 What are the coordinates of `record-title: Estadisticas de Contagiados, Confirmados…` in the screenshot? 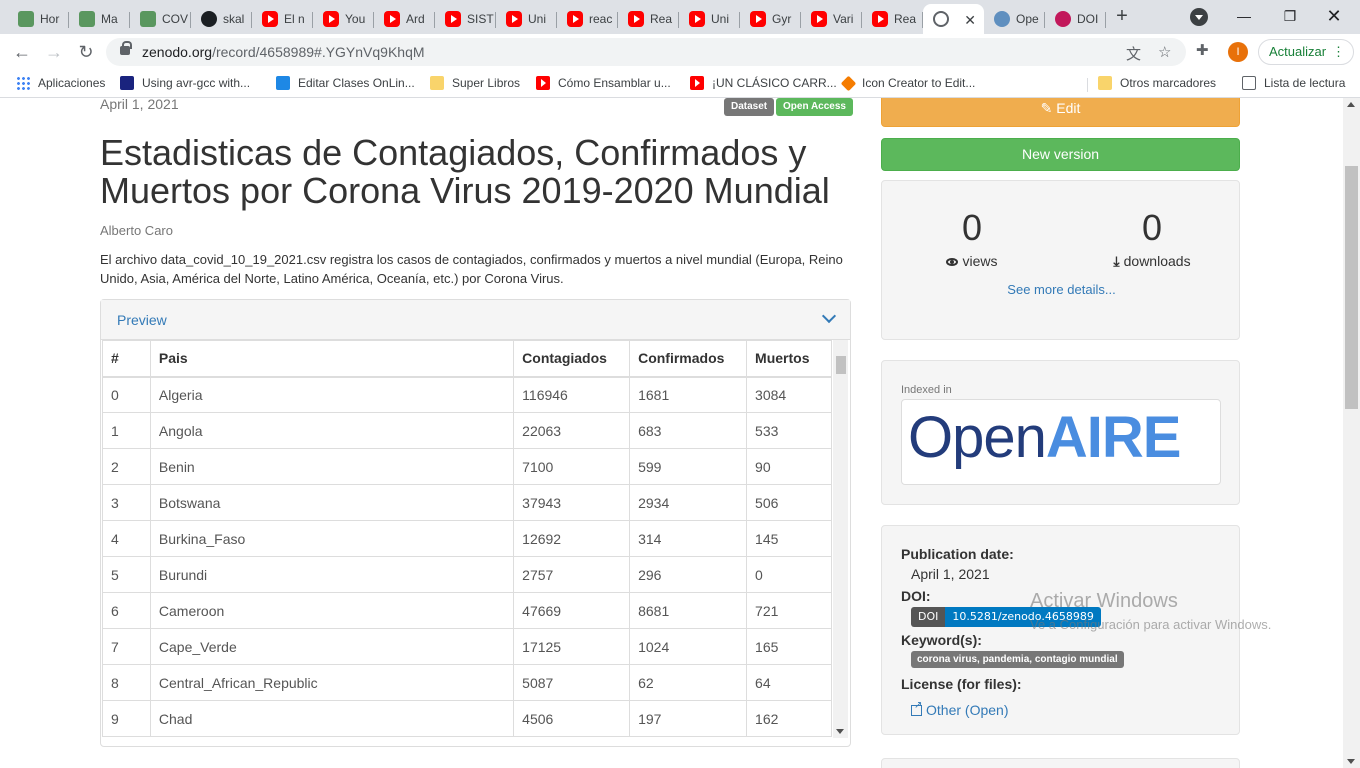 It's located at (465, 171).